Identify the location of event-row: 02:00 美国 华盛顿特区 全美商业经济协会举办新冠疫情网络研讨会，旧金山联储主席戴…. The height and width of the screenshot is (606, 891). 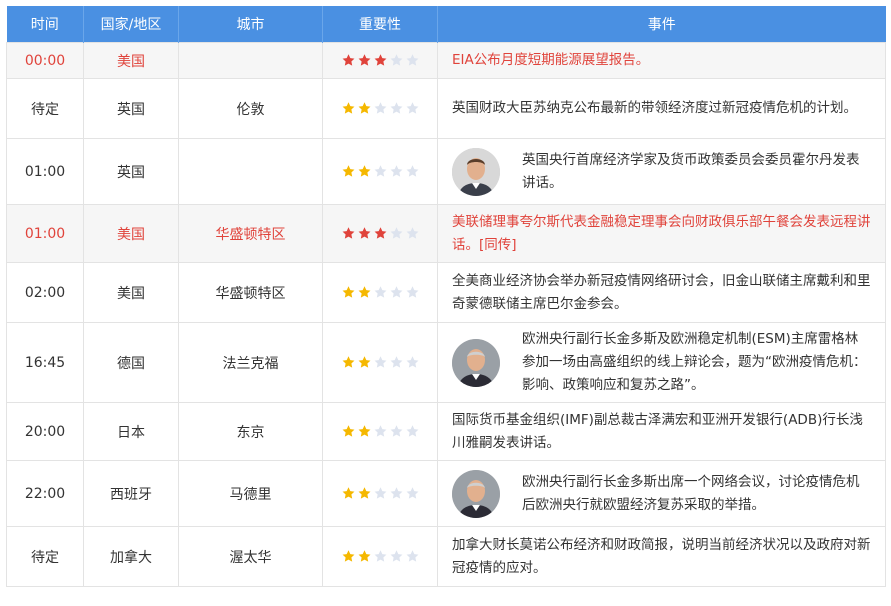
(446, 292).